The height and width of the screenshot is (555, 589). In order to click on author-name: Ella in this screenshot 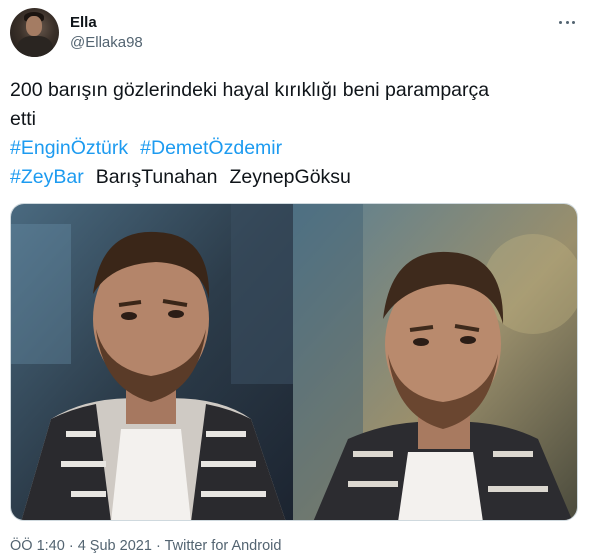, I will do `click(83, 22)`.